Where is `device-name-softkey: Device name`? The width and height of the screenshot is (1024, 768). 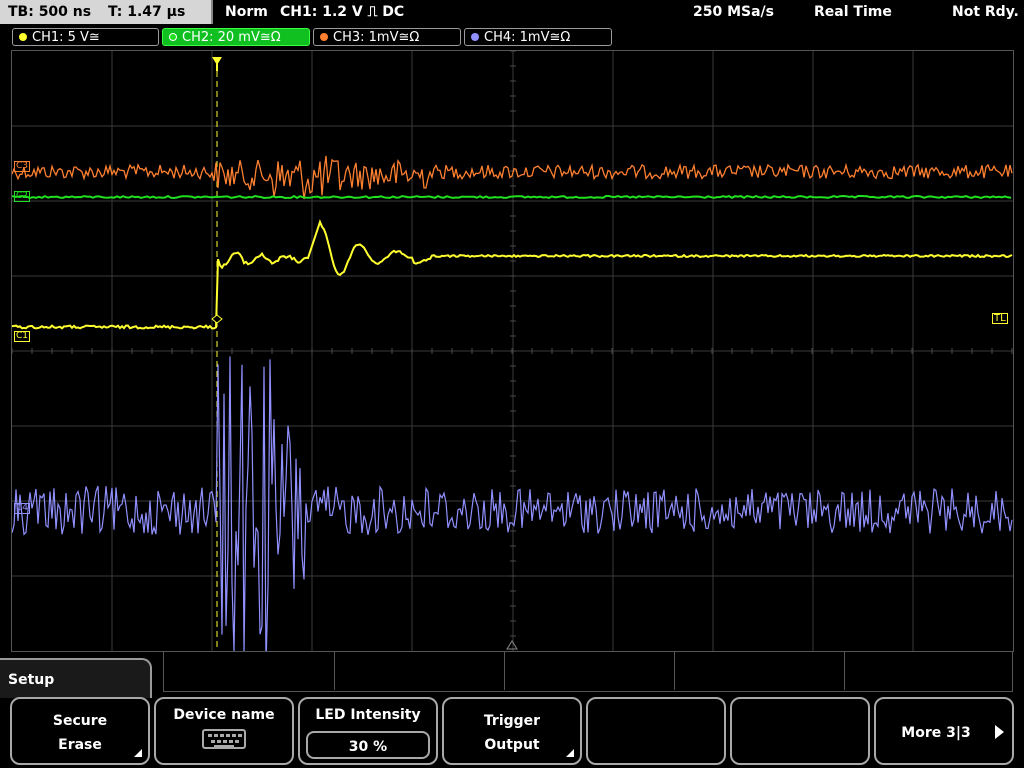
device-name-softkey: Device name is located at coordinates (224, 731).